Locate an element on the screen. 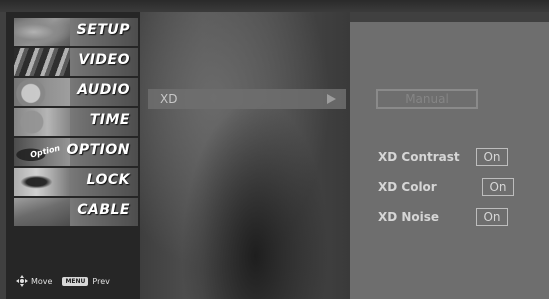 The width and height of the screenshot is (549, 299). menu-item-label: VIDEO is located at coordinates (104, 60).